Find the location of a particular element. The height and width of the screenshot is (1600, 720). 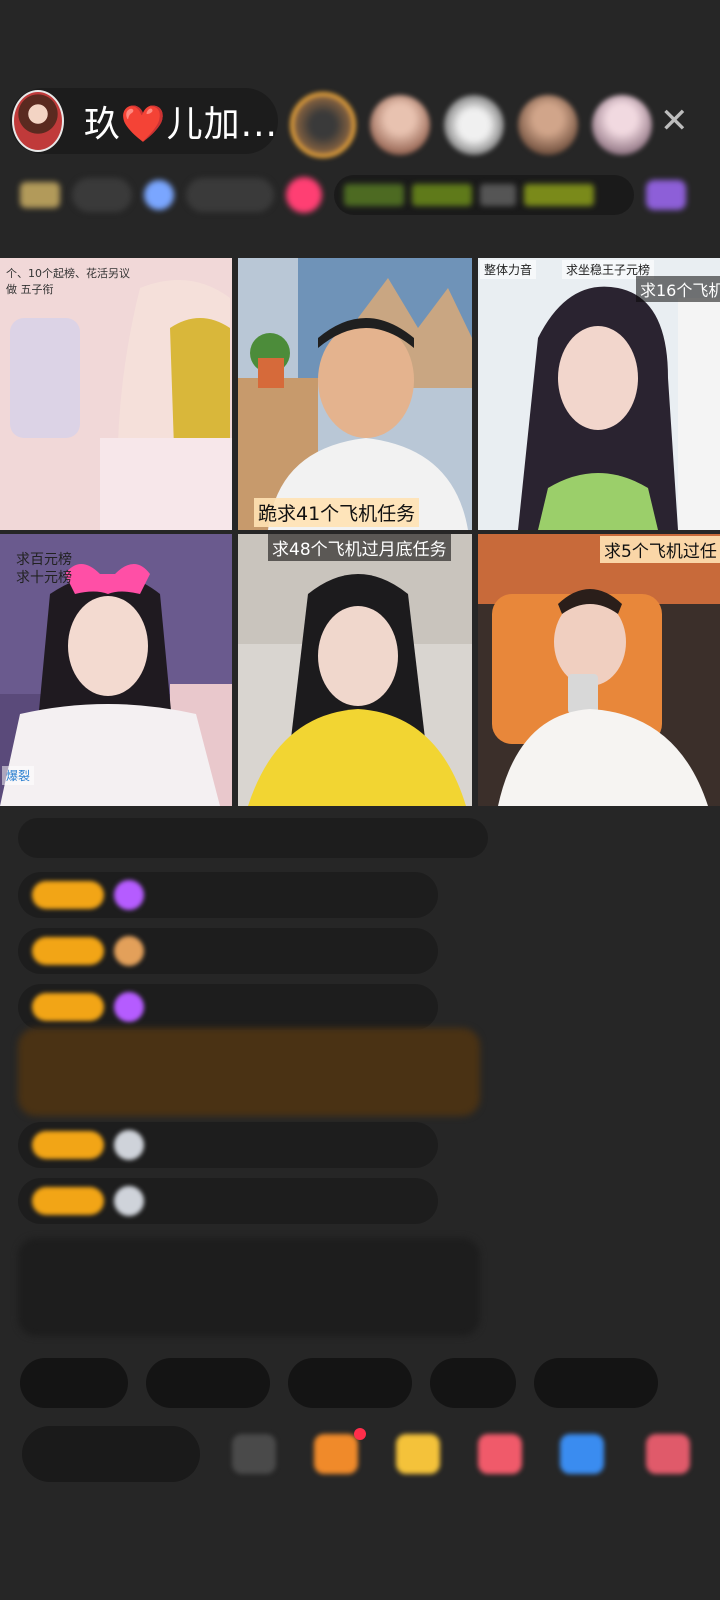

room-info-row is located at coordinates (355, 195).